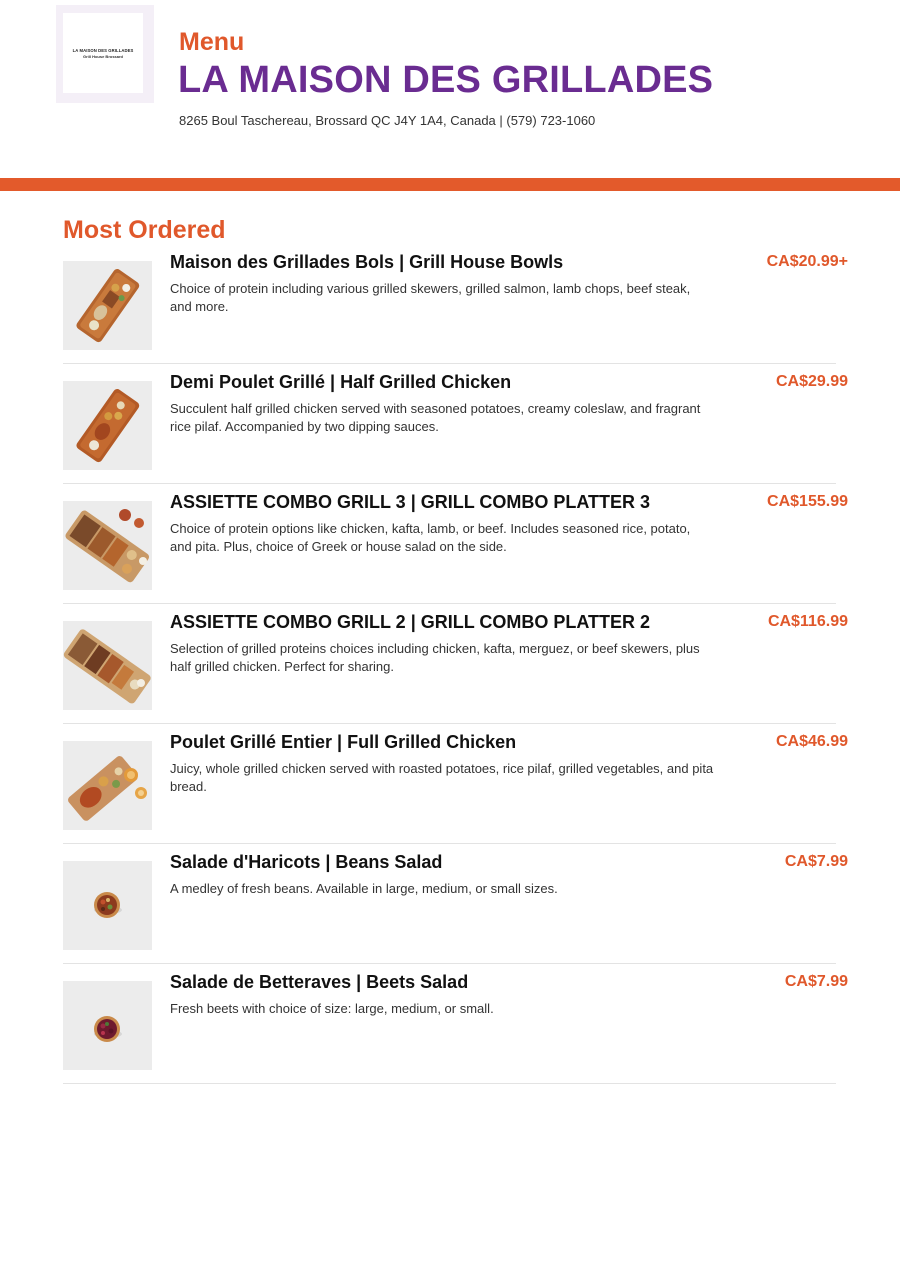 The width and height of the screenshot is (900, 1273). Describe the element at coordinates (319, 982) in the screenshot. I see `item-name: Salade de Betteraves | Beets Salad` at that location.